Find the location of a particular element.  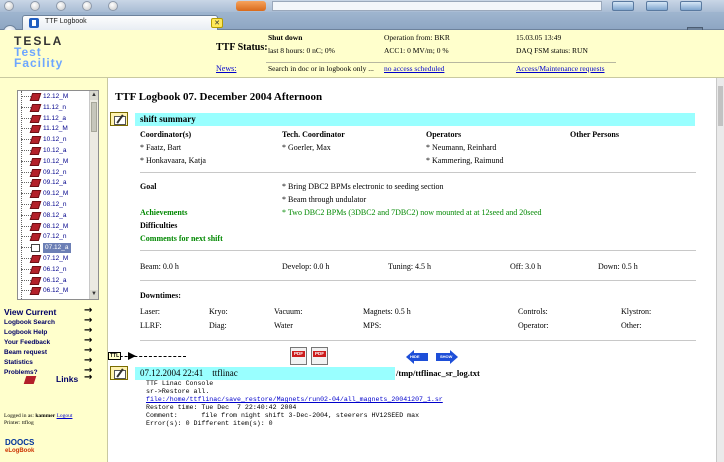

entry-tag: TTL is located at coordinates (115, 356).